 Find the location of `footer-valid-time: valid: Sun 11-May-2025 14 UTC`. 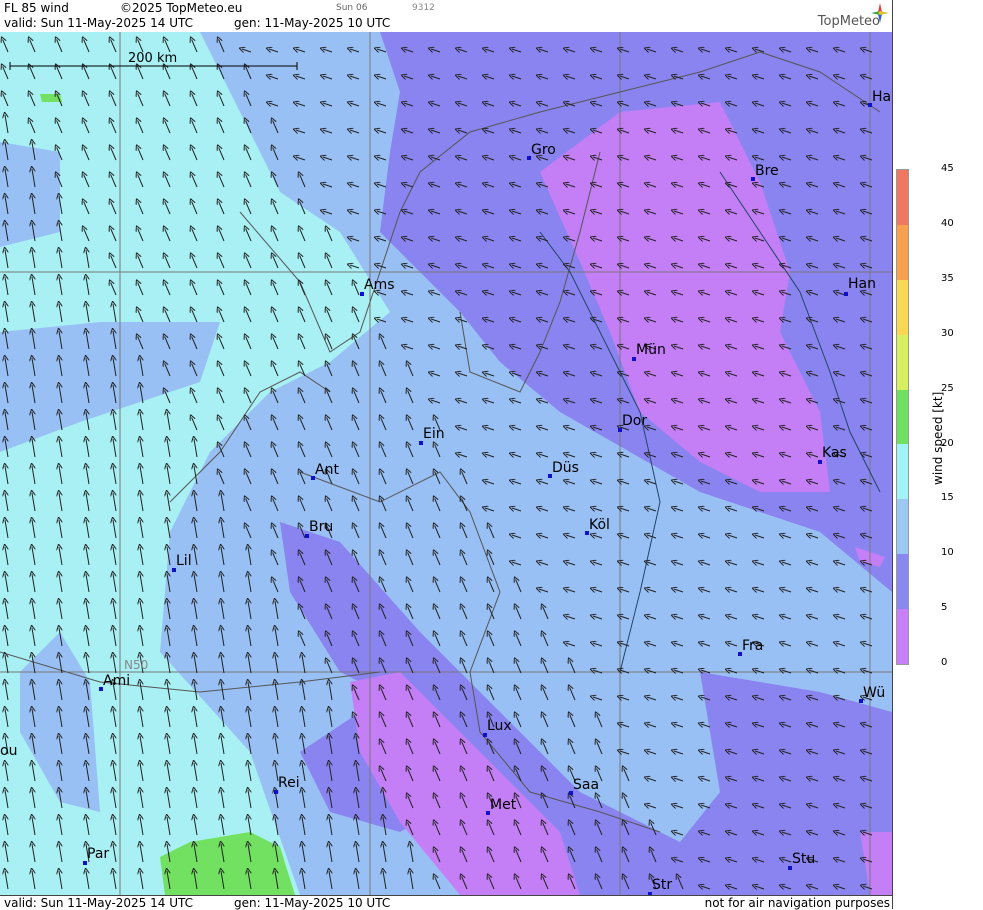

footer-valid-time: valid: Sun 11-May-2025 14 UTC is located at coordinates (98, 903).